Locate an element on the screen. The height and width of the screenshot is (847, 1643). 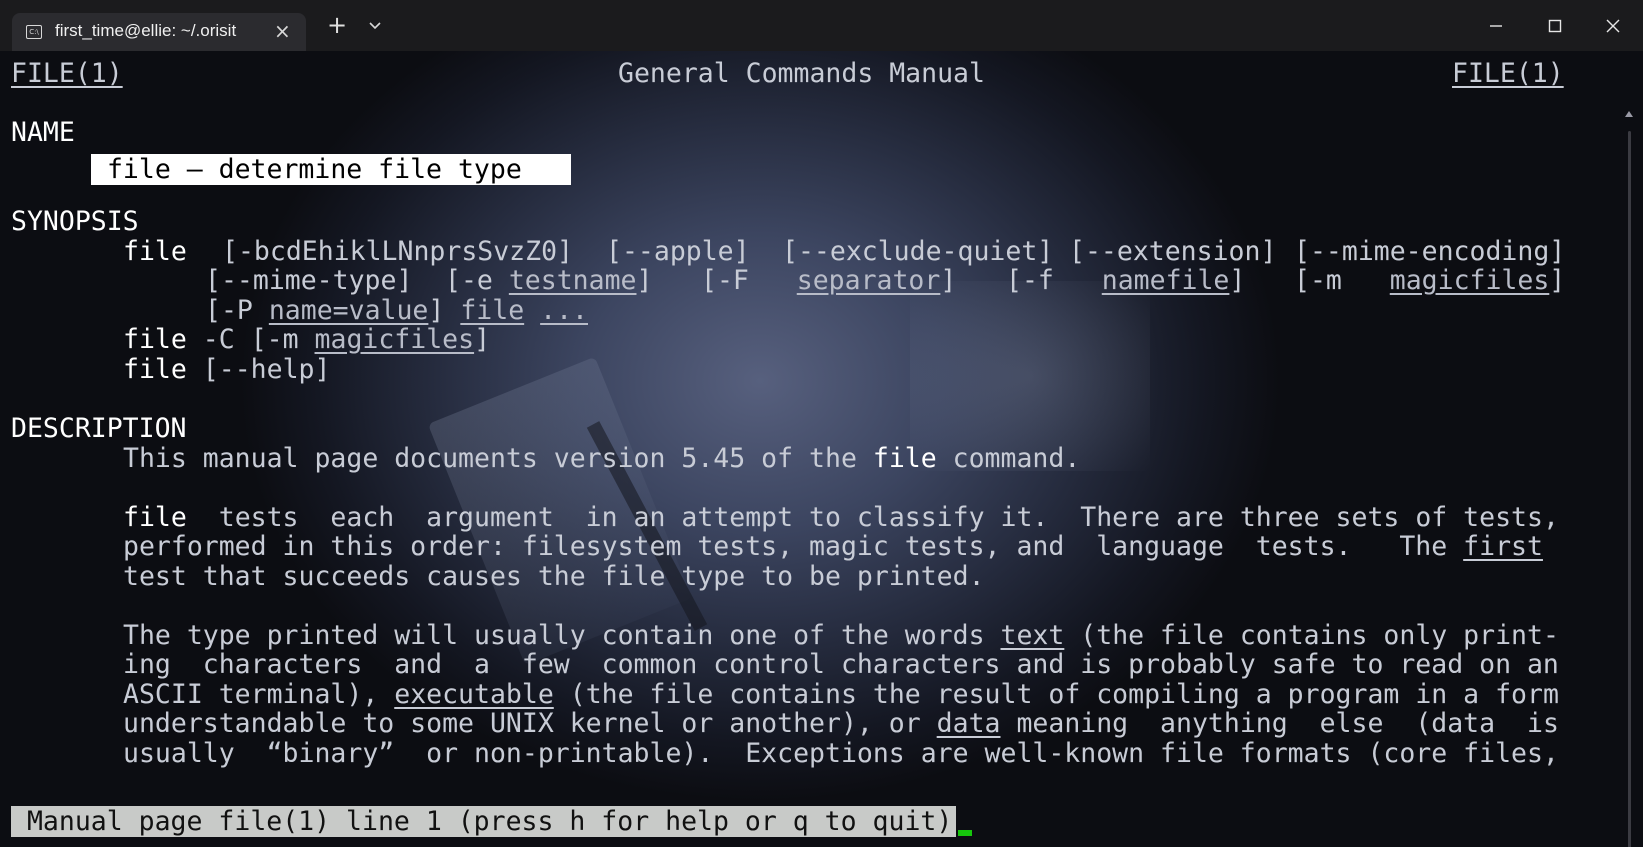
close-window-icon is located at coordinates (1613, 26).